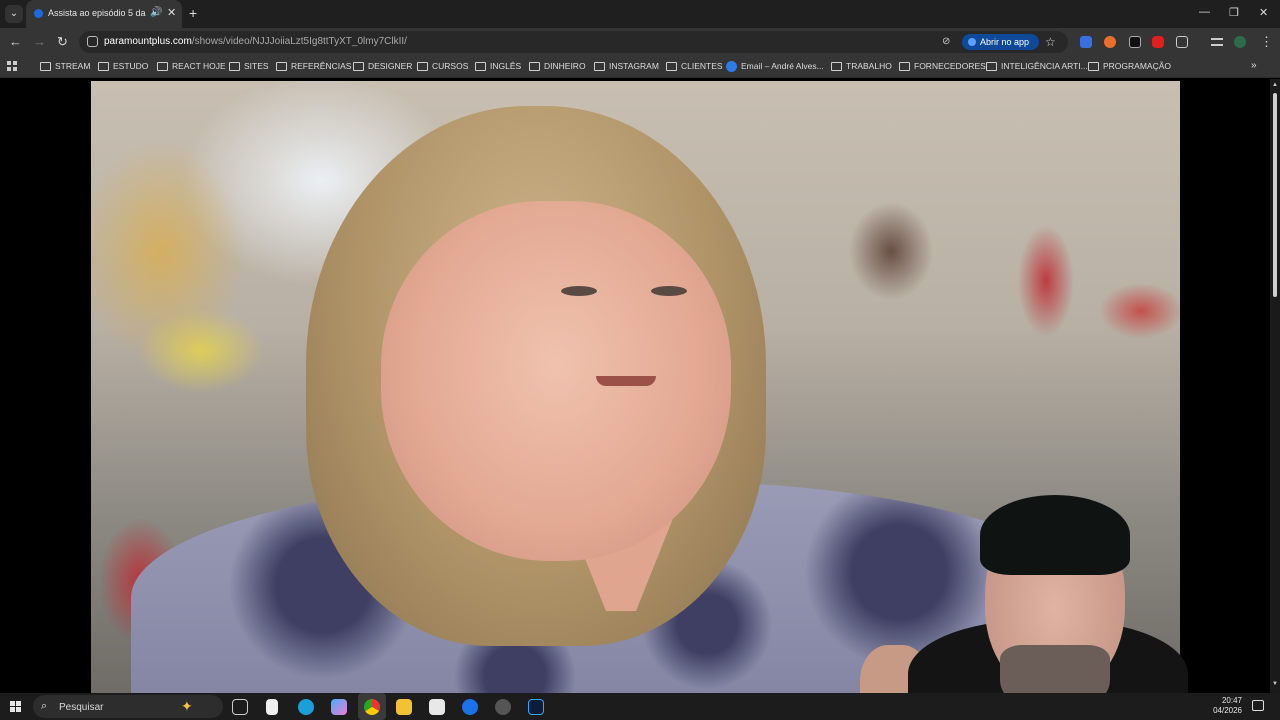 This screenshot has height=720, width=1280. I want to click on bookmark-folder-estudo: ESTUDO, so click(123, 67).